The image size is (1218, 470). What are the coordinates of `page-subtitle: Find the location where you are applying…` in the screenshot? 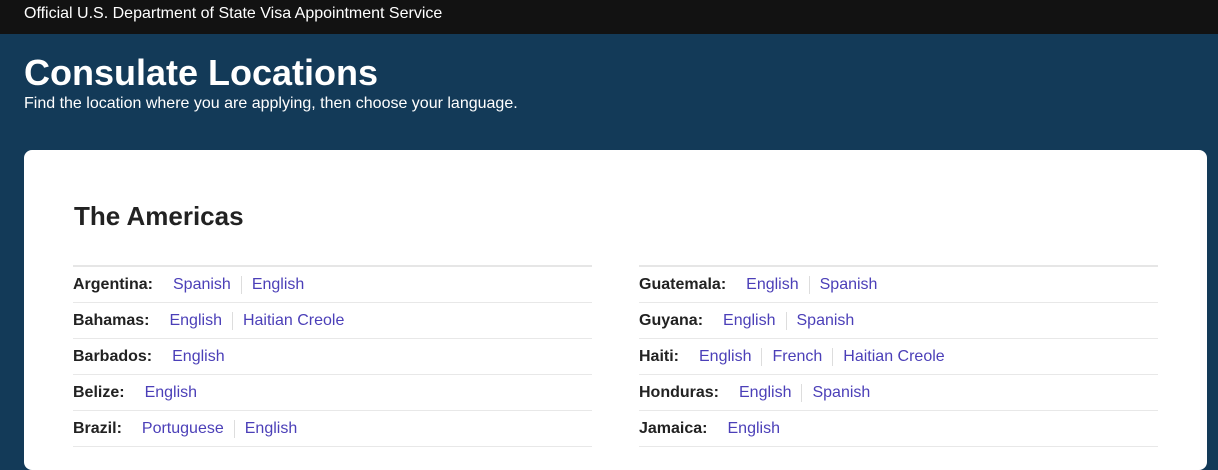 It's located at (271, 103).